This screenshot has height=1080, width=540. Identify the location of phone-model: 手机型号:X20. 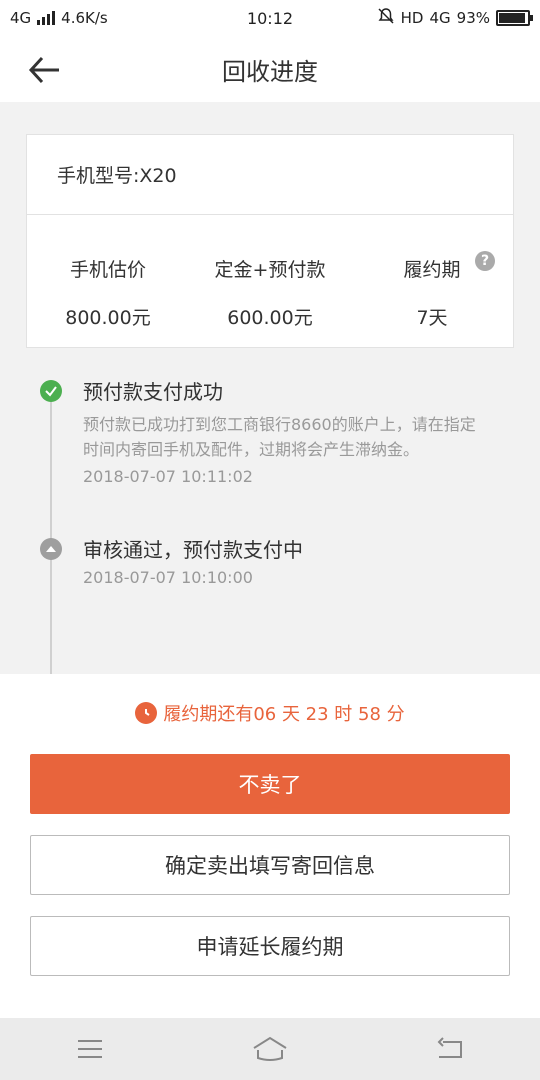
(270, 175).